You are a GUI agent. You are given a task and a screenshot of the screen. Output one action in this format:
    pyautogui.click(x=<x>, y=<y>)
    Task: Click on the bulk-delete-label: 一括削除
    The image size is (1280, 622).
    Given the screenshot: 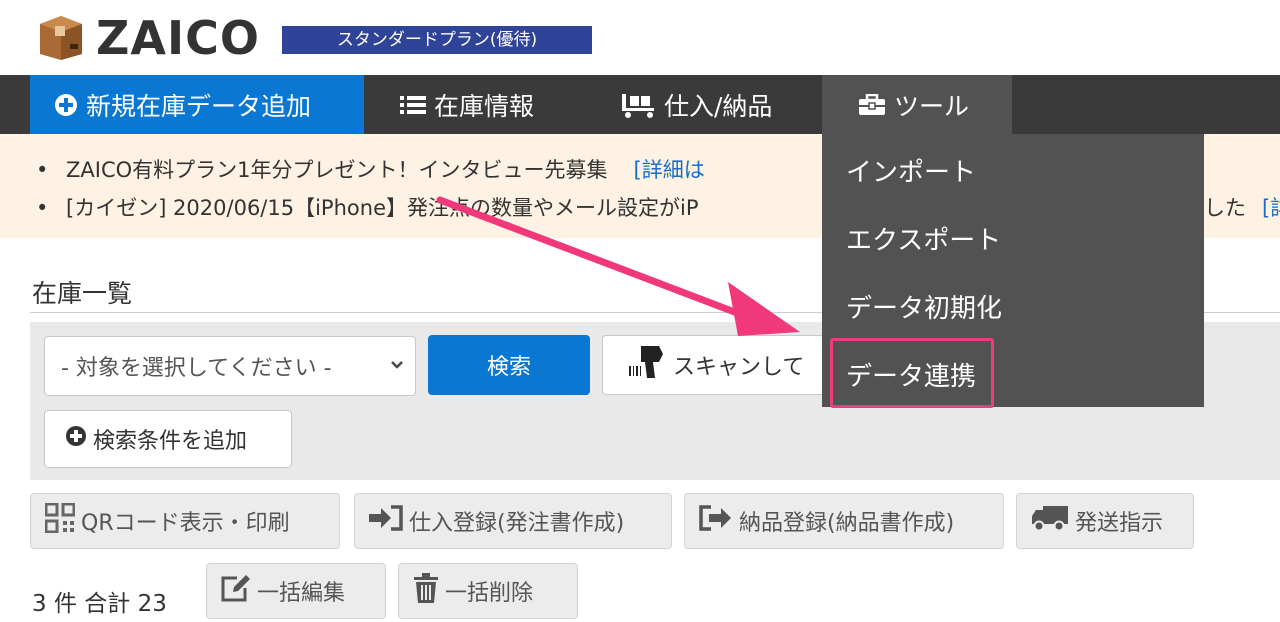 What is the action you would take?
    pyautogui.click(x=489, y=593)
    